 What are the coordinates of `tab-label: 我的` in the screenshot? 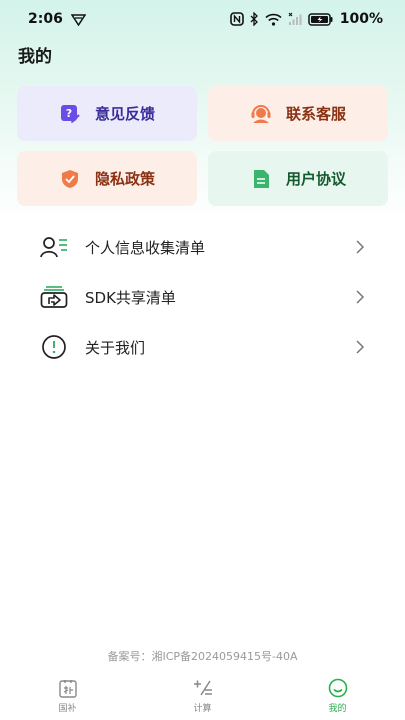 It's located at (337, 709).